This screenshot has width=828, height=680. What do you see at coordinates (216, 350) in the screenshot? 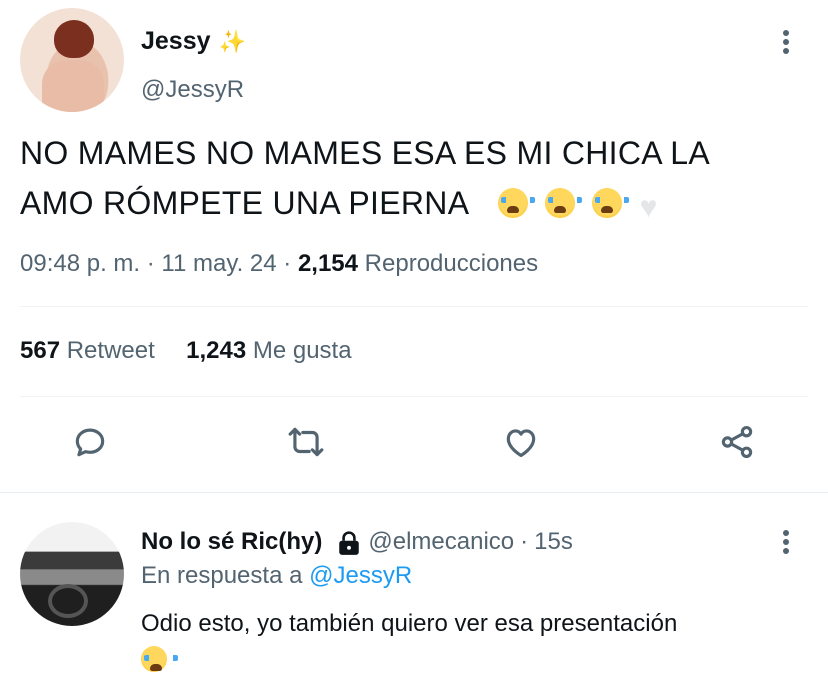
I see `likes-count: 1,243` at bounding box center [216, 350].